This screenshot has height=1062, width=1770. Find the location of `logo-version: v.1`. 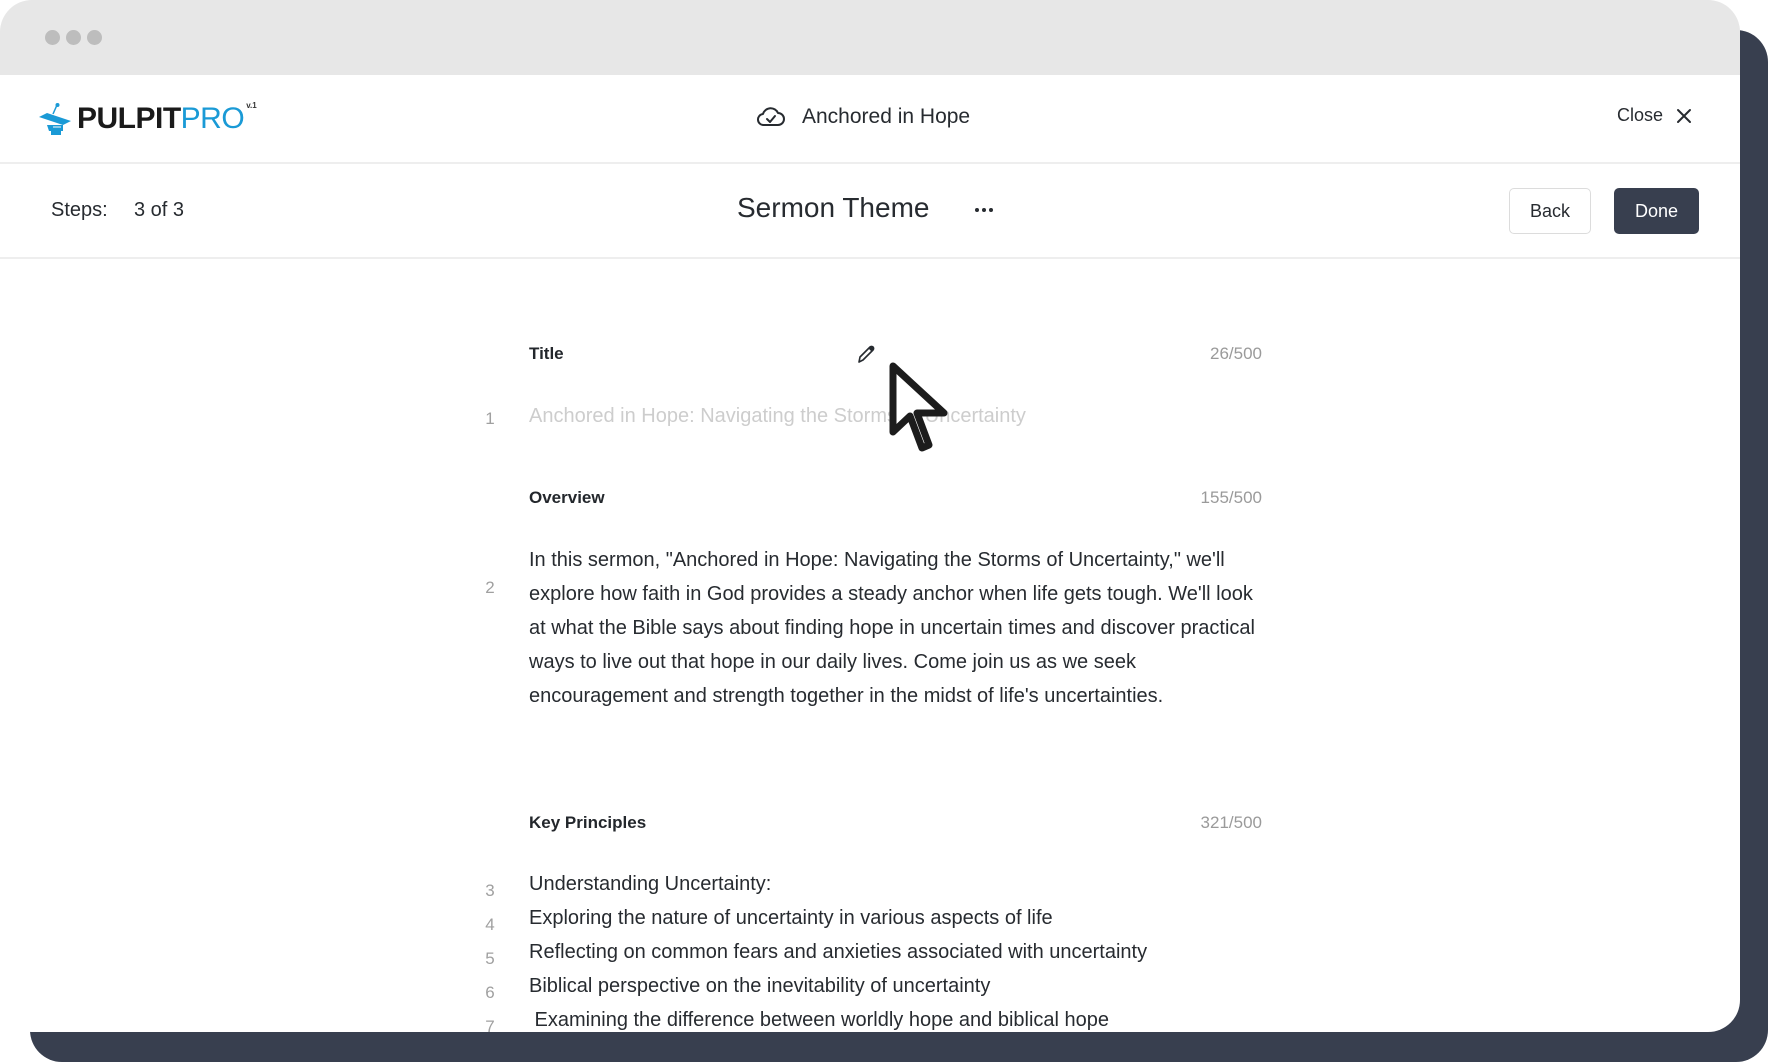

logo-version: v.1 is located at coordinates (251, 105).